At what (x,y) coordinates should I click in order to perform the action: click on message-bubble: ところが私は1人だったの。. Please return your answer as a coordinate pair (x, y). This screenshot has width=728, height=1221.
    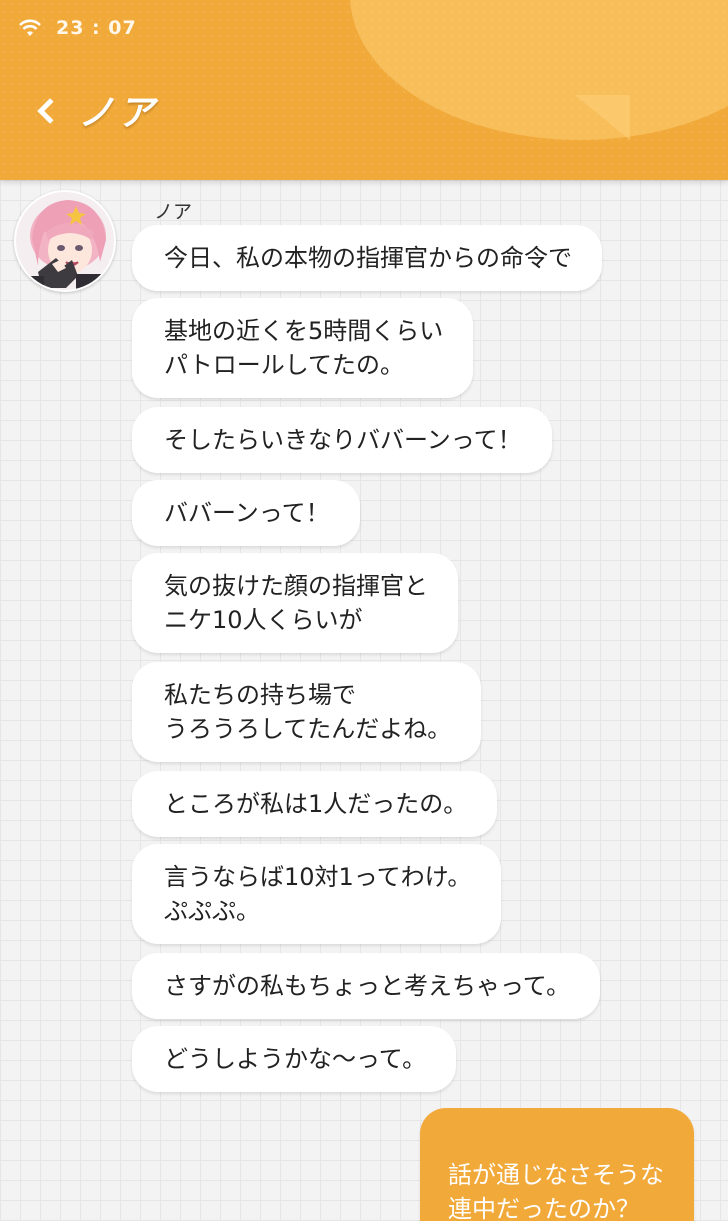
    Looking at the image, I should click on (315, 804).